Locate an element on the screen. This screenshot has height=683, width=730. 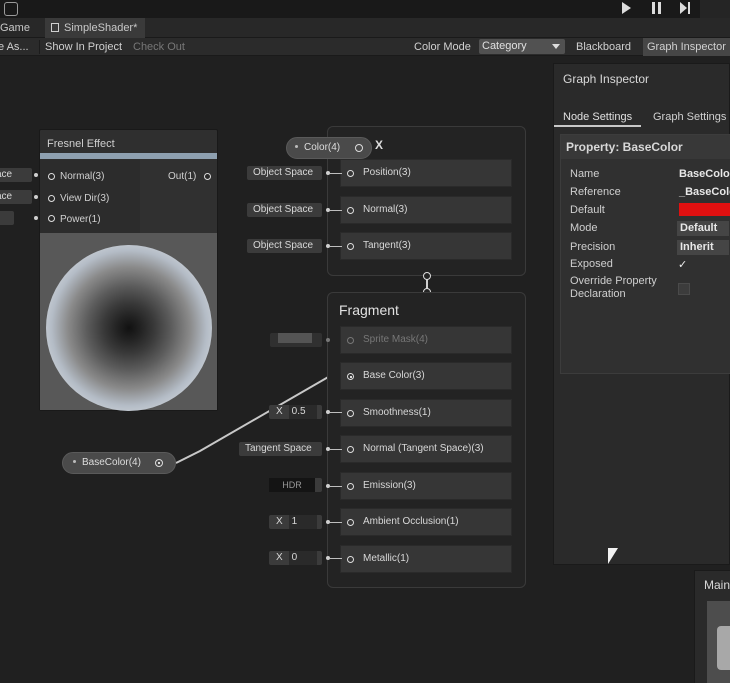
block-normal: Normal(3) is located at coordinates (426, 210).